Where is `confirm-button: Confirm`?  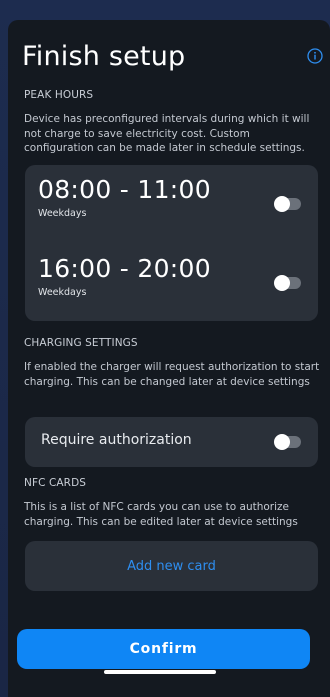 confirm-button: Confirm is located at coordinates (163, 649).